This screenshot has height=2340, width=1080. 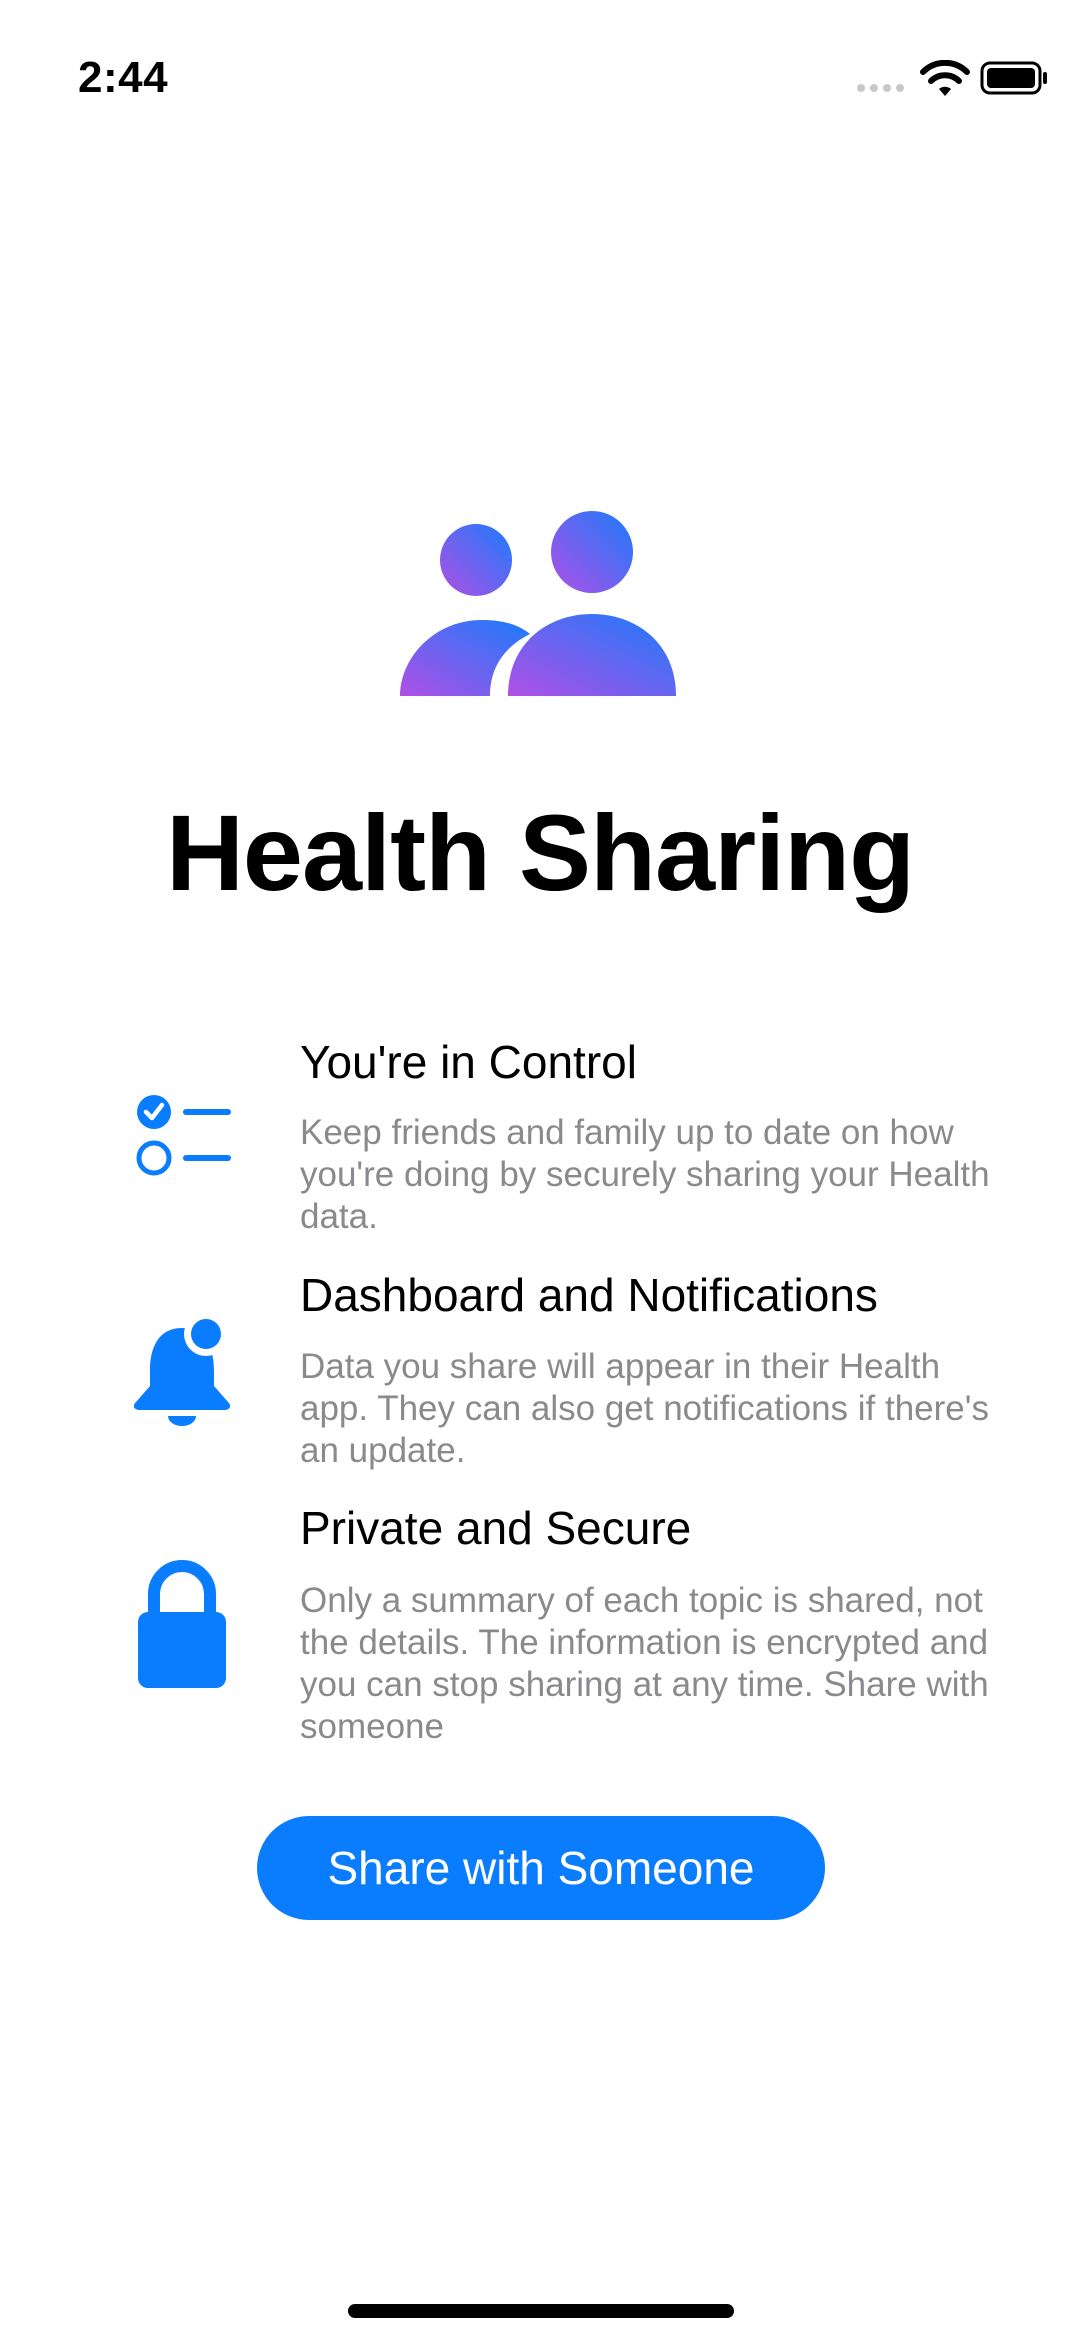 I want to click on feature-heading-control: You're in Control, so click(x=468, y=1062).